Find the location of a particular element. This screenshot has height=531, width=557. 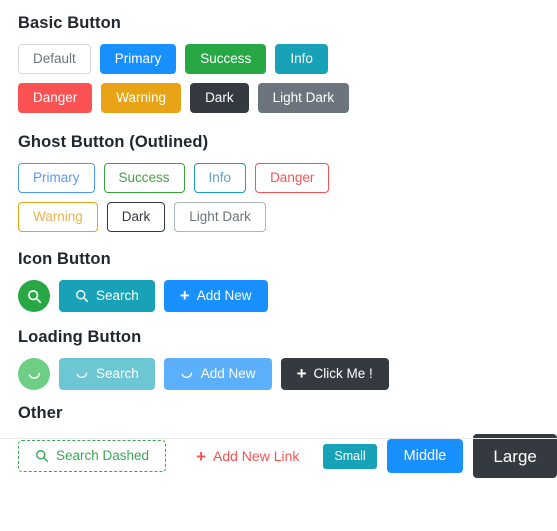

ghost-button-primary: Primary is located at coordinates (56, 178).